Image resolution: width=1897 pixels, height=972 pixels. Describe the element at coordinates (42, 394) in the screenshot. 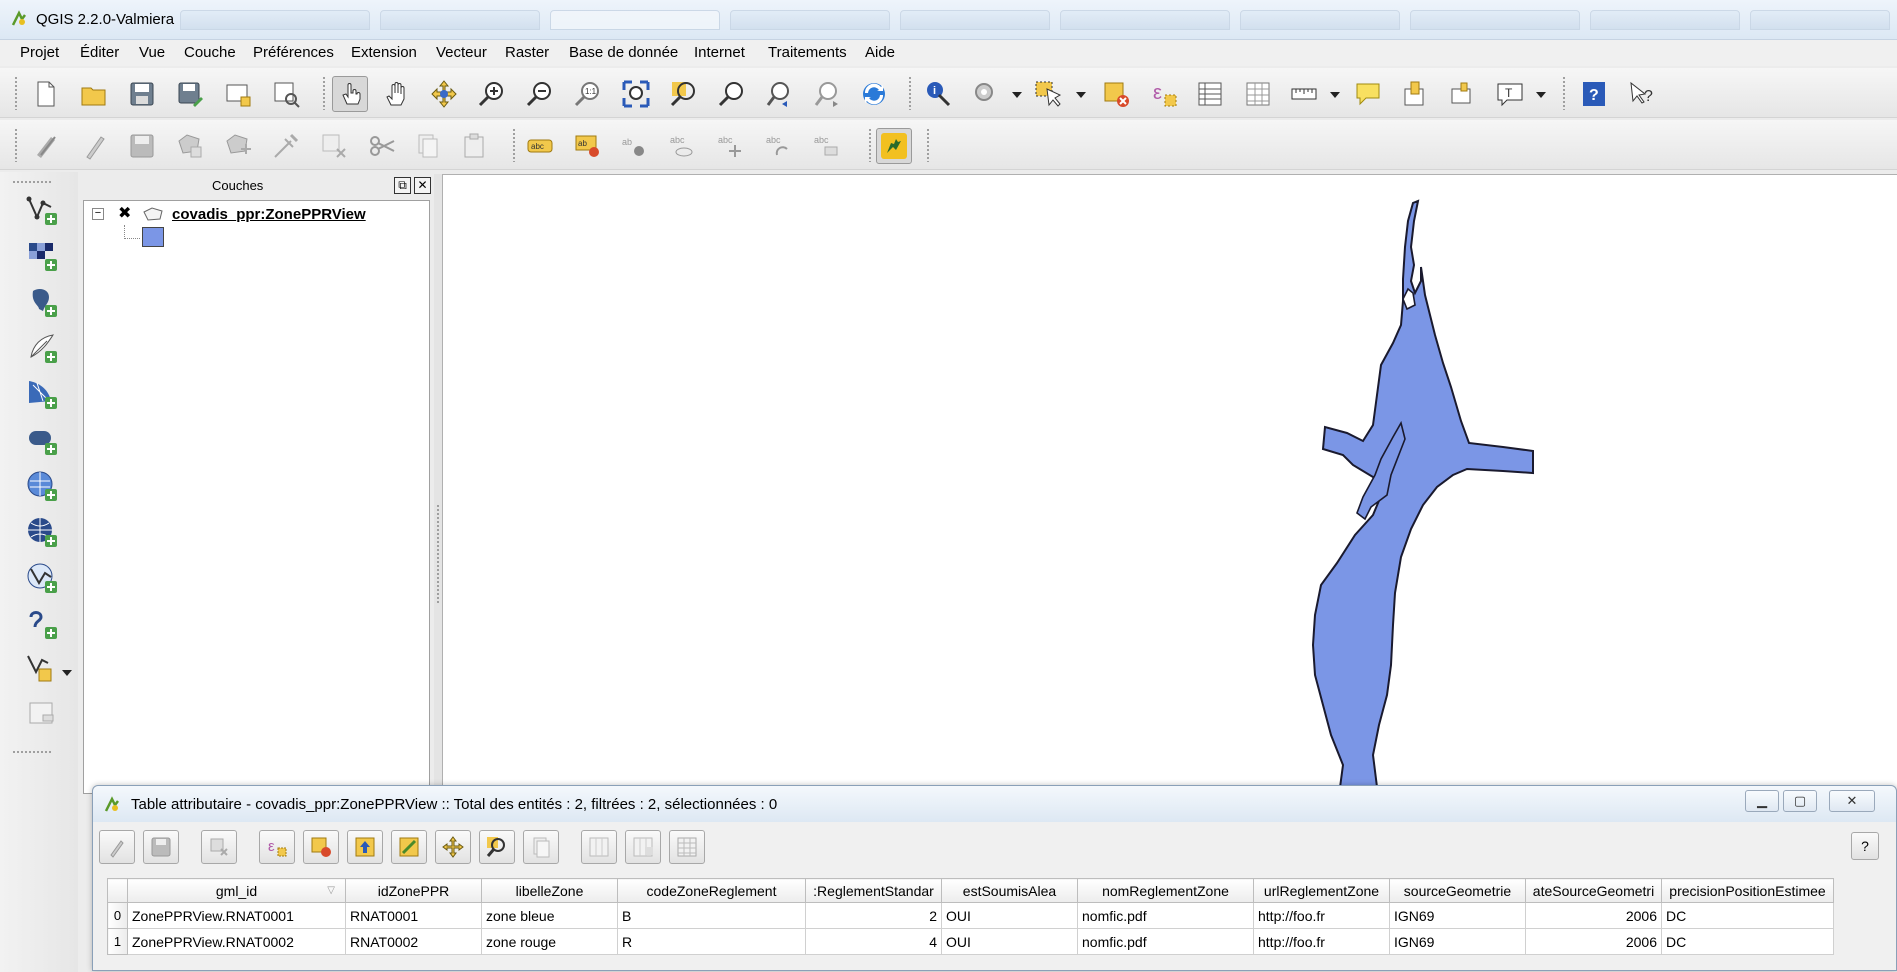

I see `add-mssql-layer-icon` at that location.